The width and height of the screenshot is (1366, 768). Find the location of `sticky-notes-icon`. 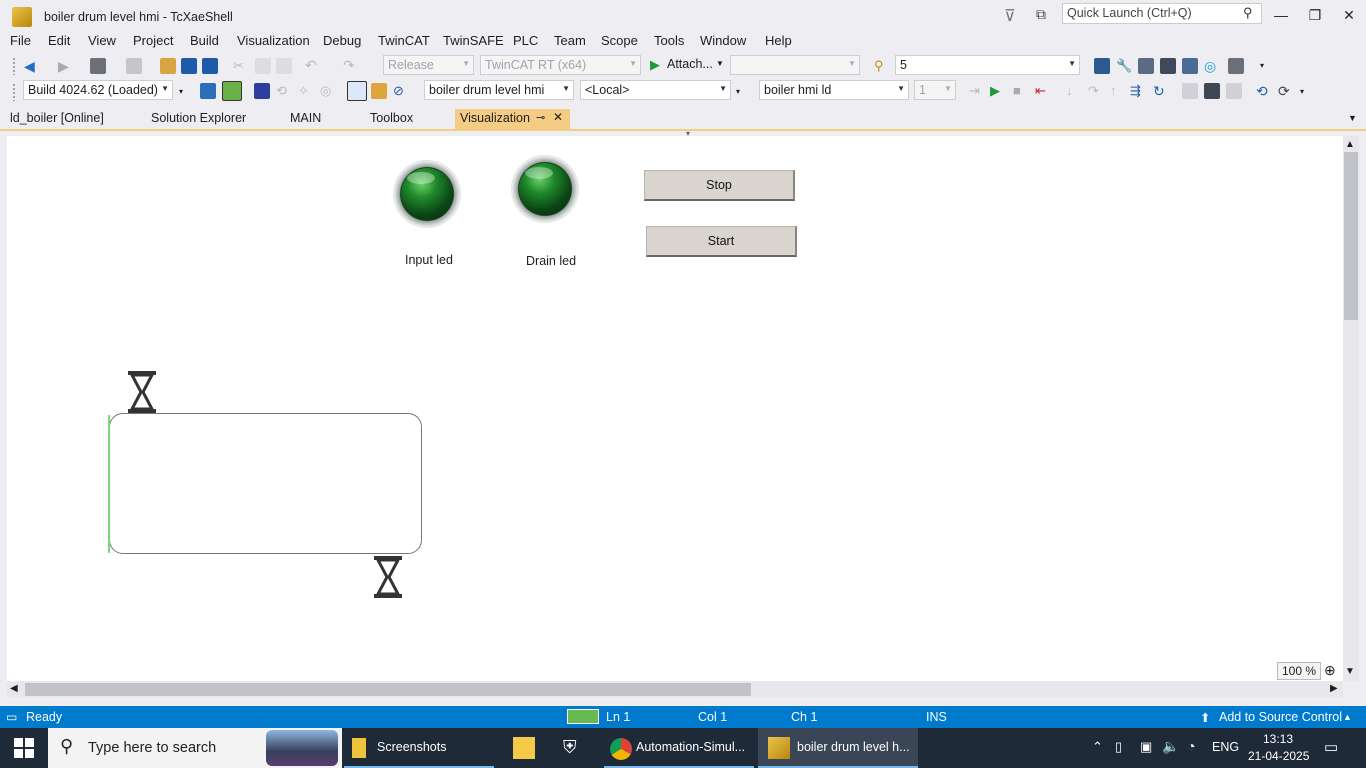

sticky-notes-icon is located at coordinates (524, 748).